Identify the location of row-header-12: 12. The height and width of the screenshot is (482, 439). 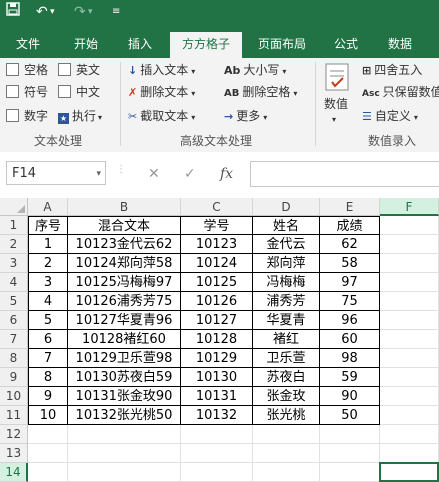
(14, 434).